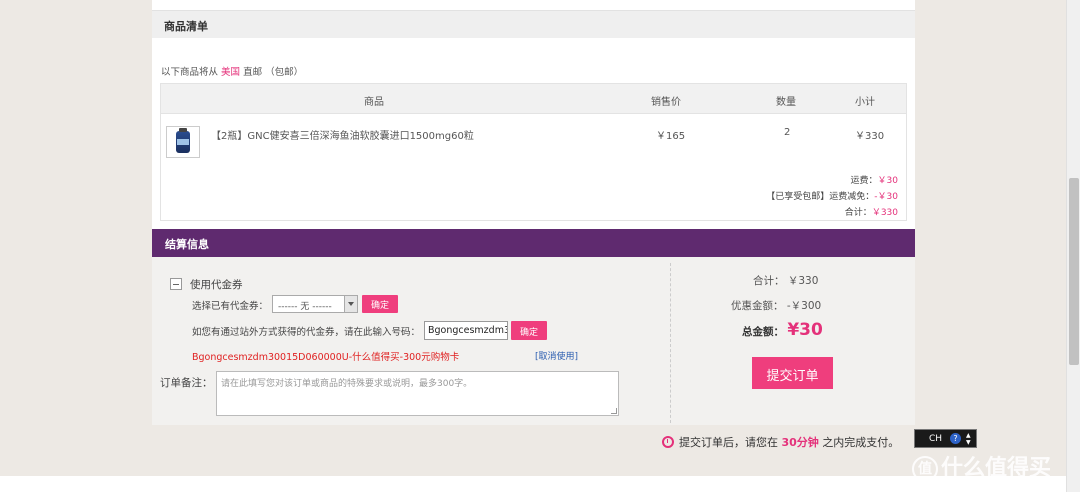  What do you see at coordinates (757, 306) in the screenshot?
I see `summary-discount-label: 优惠金额：` at bounding box center [757, 306].